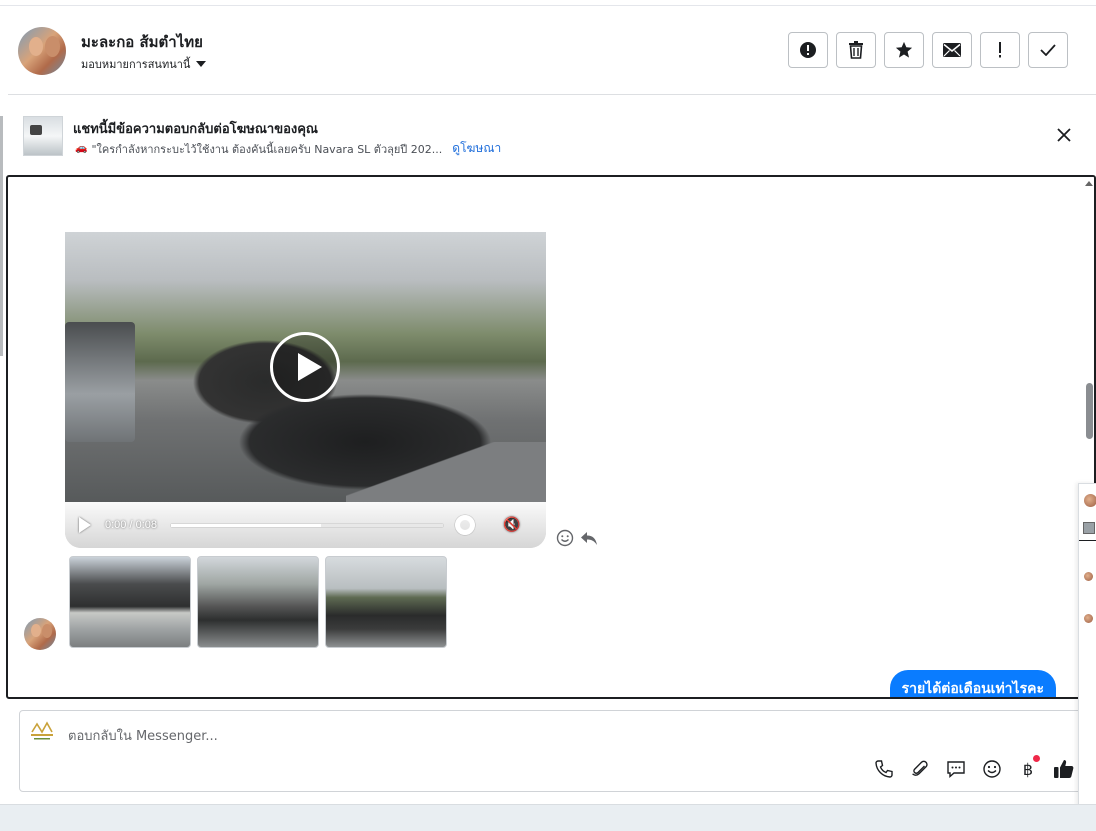 The width and height of the screenshot is (1096, 831). I want to click on play-icon, so click(85, 525).